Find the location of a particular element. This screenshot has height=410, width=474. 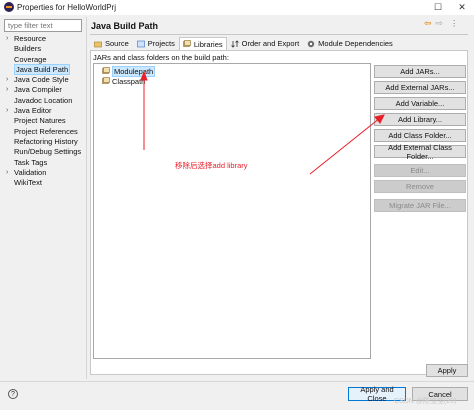

split-sash is located at coordinates (86, 198).